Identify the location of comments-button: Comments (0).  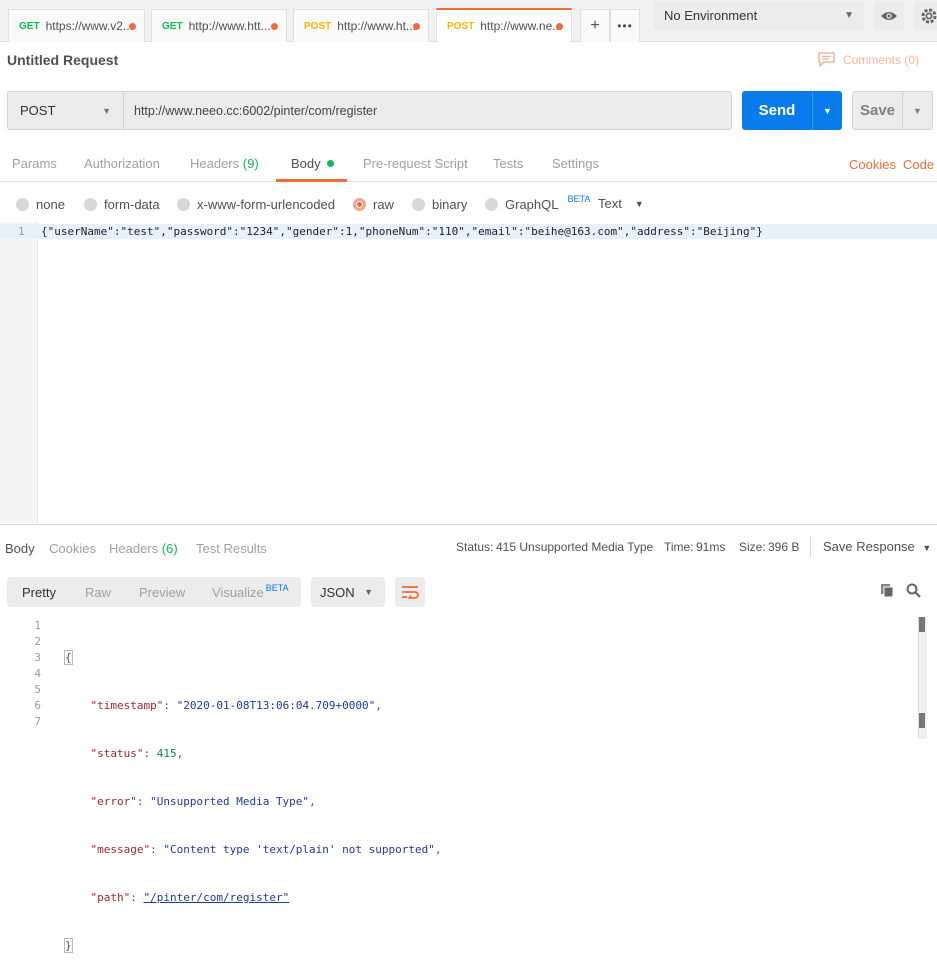
(868, 59).